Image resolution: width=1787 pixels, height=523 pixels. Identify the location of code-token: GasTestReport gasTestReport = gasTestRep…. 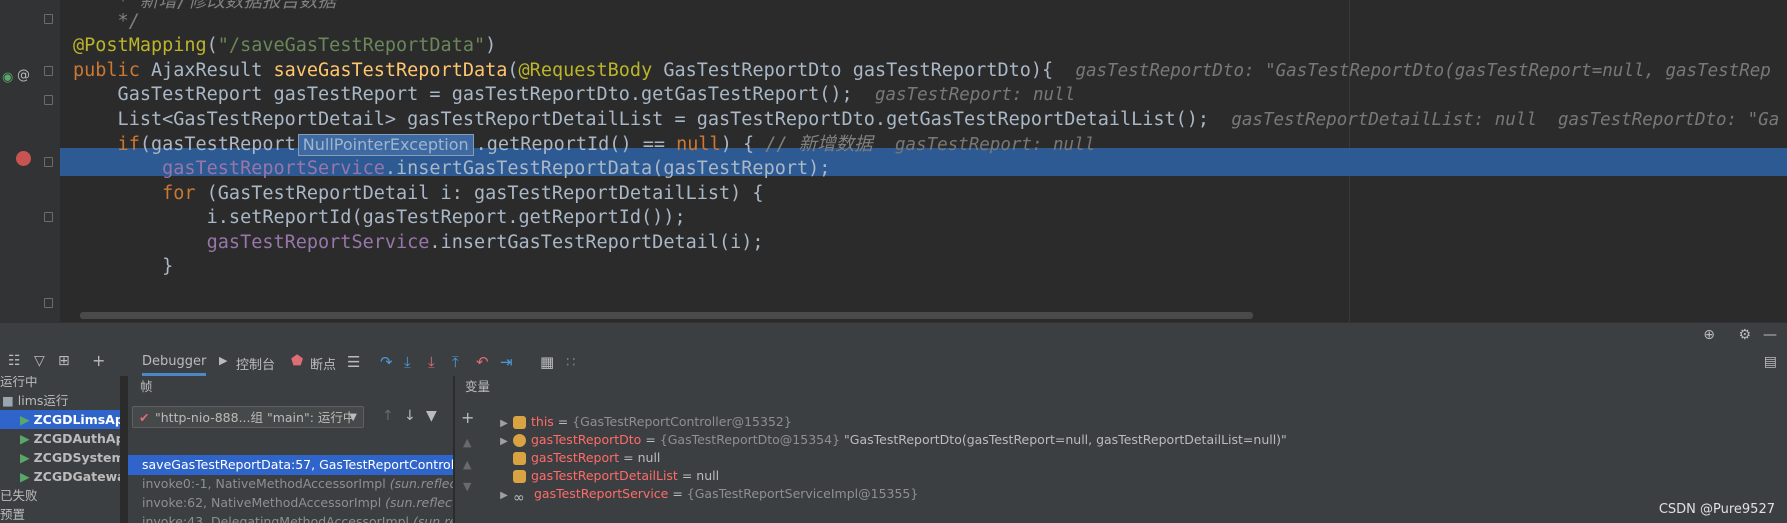
(474, 94).